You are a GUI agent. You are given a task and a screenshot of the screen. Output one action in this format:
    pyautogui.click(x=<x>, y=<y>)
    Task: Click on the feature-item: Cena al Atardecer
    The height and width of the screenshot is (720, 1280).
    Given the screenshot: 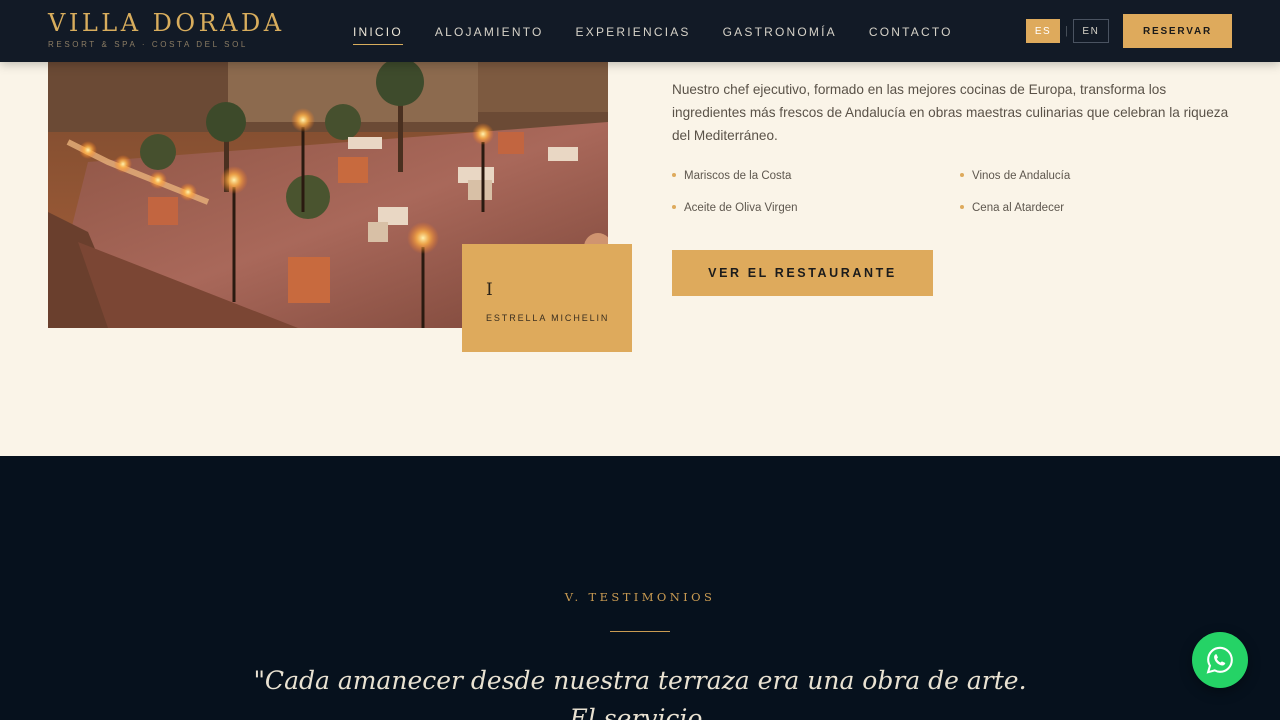 What is the action you would take?
    pyautogui.click(x=1012, y=208)
    